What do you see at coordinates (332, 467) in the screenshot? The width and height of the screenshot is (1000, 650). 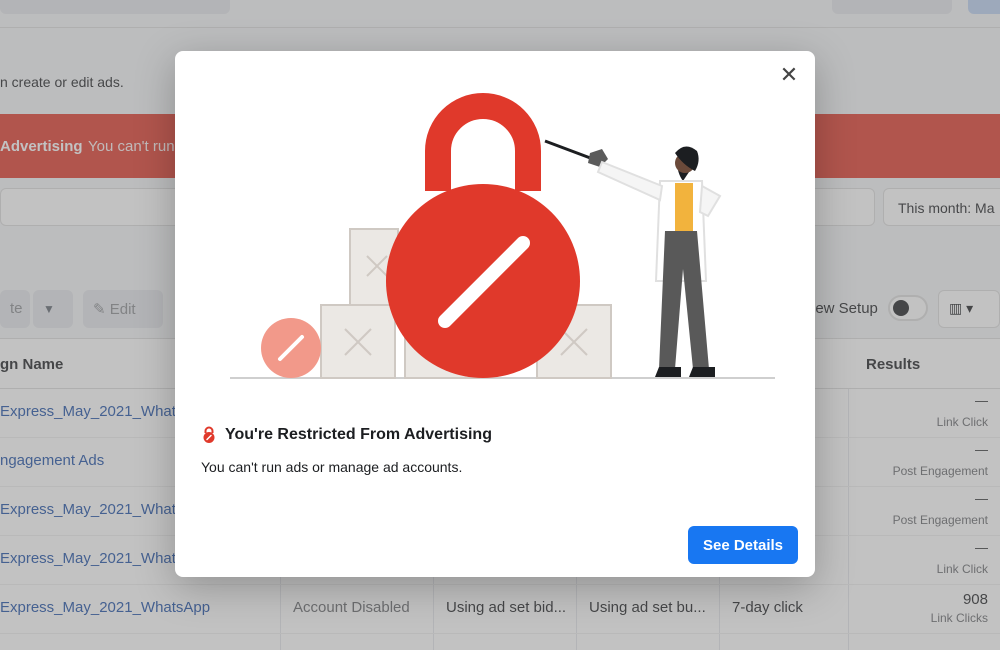 I see `dialog-description: You can't run ads or manage ad accounts.` at bounding box center [332, 467].